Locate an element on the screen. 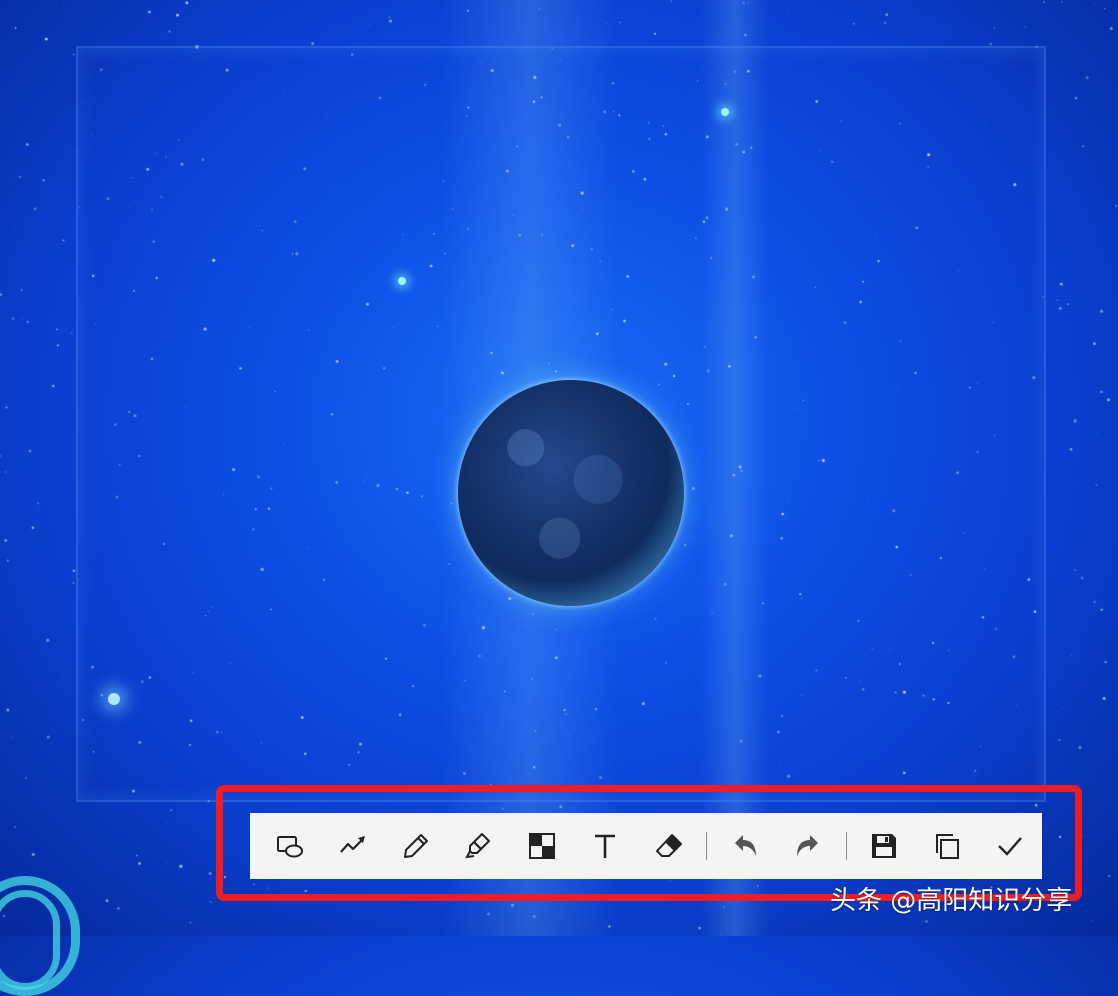 Image resolution: width=1118 pixels, height=996 pixels. confirm-button is located at coordinates (1010, 846).